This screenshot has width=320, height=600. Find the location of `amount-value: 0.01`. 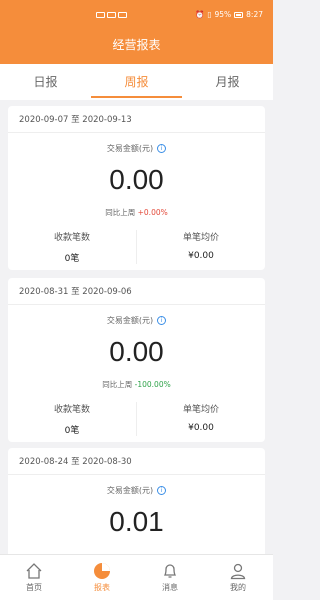

amount-value: 0.01 is located at coordinates (136, 521).